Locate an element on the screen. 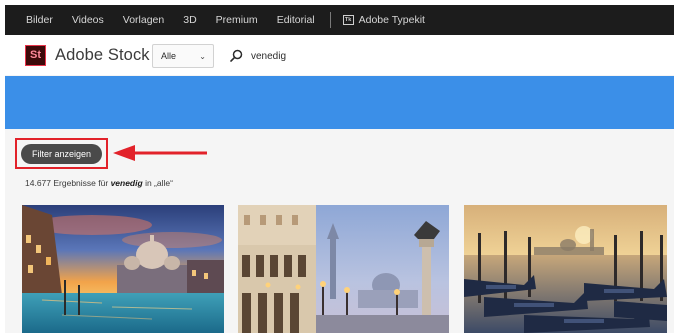 This screenshot has width=679, height=333. header-bar: St Adobe Stock Alle ⌄ is located at coordinates (339, 55).